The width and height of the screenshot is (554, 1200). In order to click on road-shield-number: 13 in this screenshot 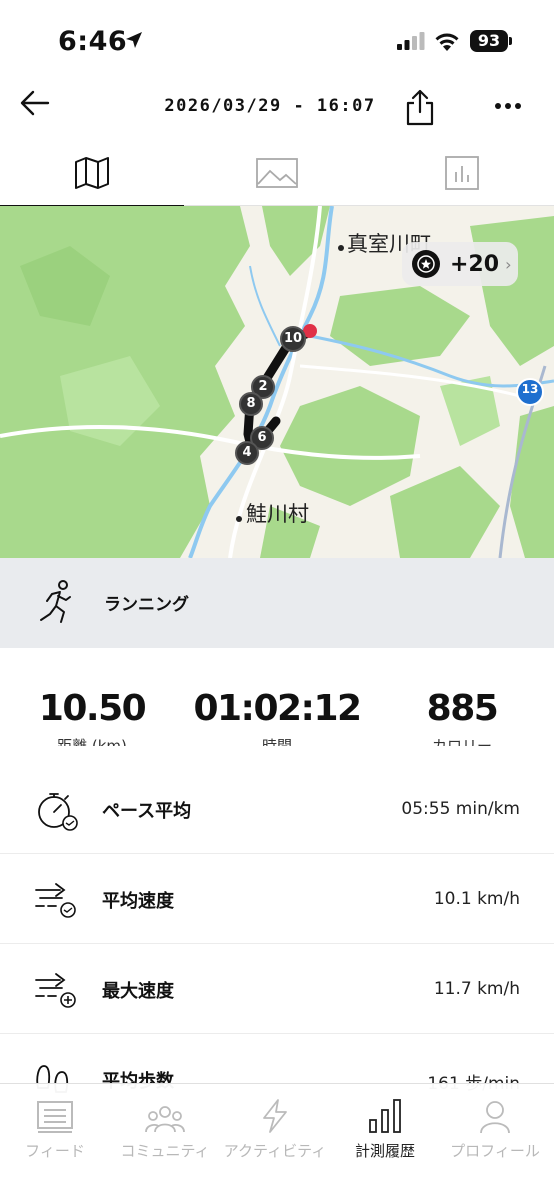, I will do `click(530, 389)`.